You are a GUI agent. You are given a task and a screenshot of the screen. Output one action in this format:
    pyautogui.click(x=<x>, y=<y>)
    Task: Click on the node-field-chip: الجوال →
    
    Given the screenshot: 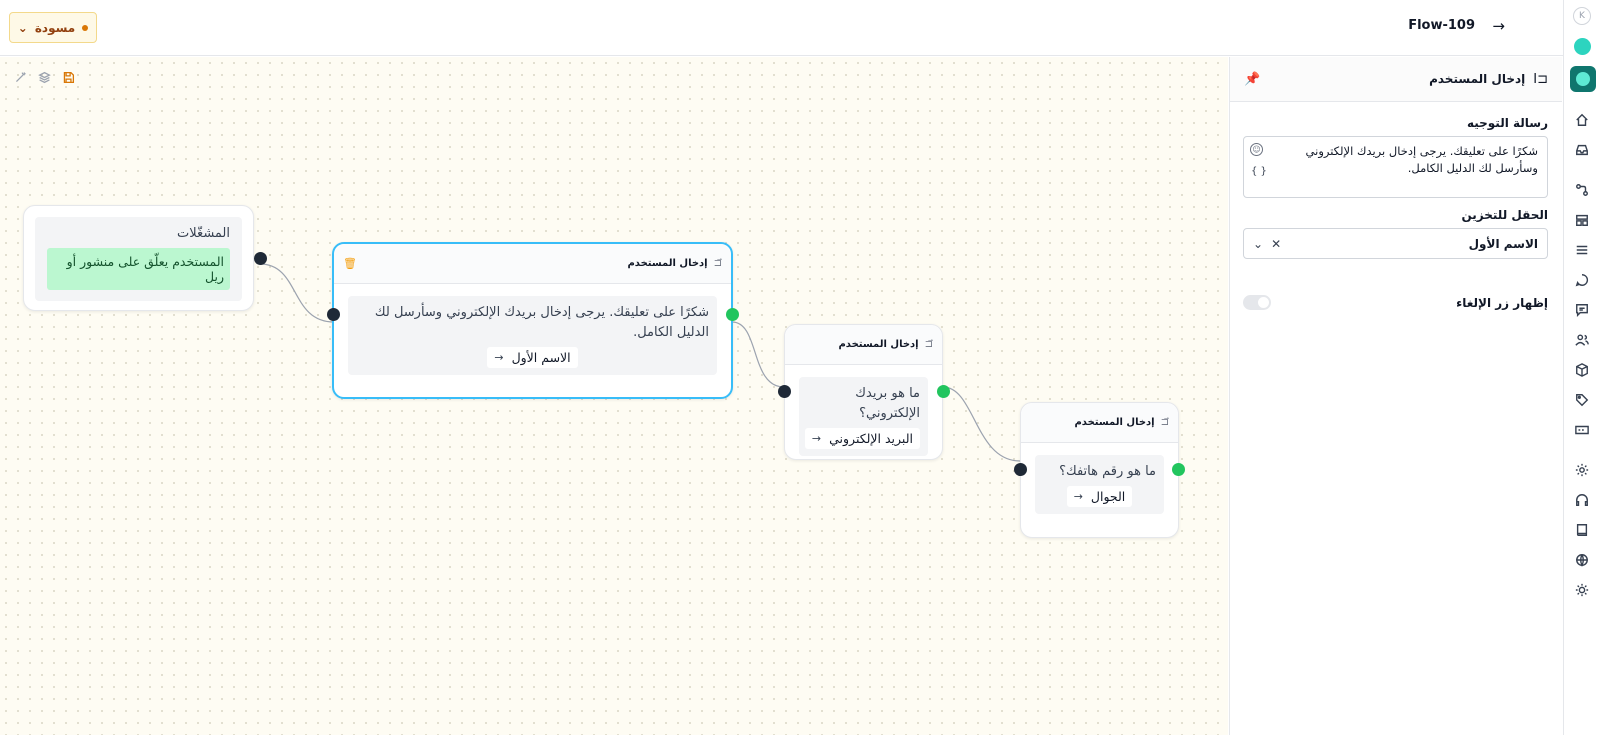 What is the action you would take?
    pyautogui.click(x=1099, y=496)
    